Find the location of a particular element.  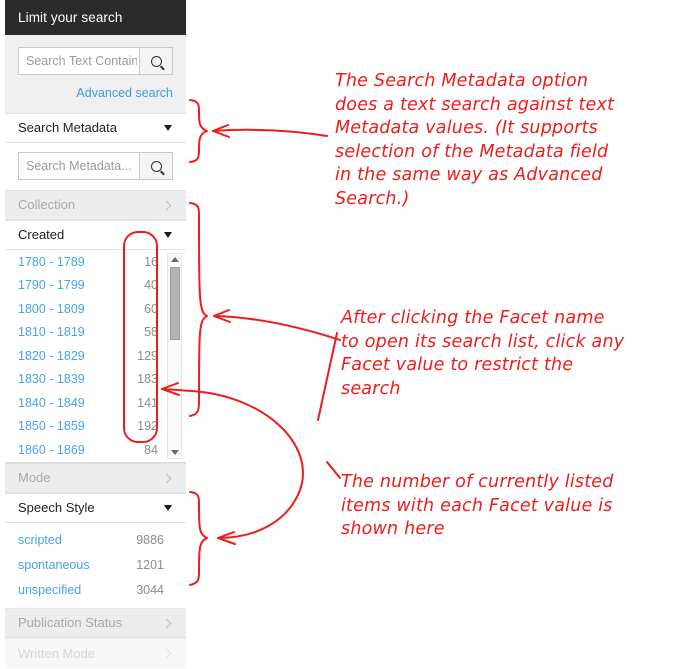

text-search-box is located at coordinates (95, 61).